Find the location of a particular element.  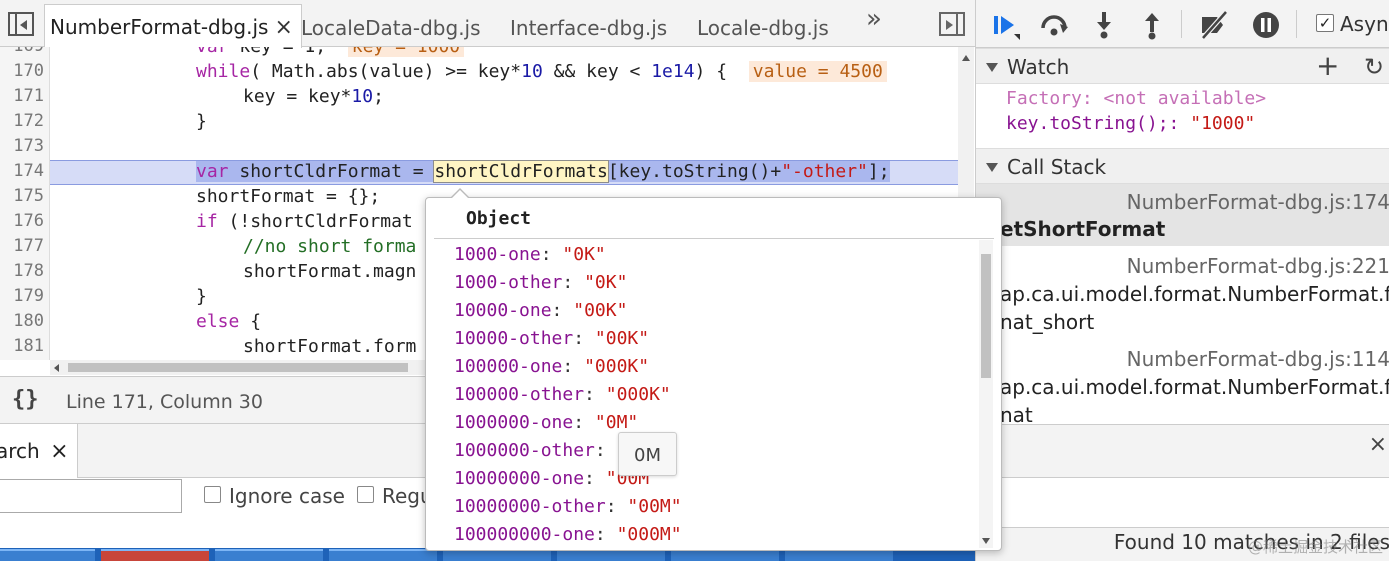

scroll-down-icon is located at coordinates (986, 541).